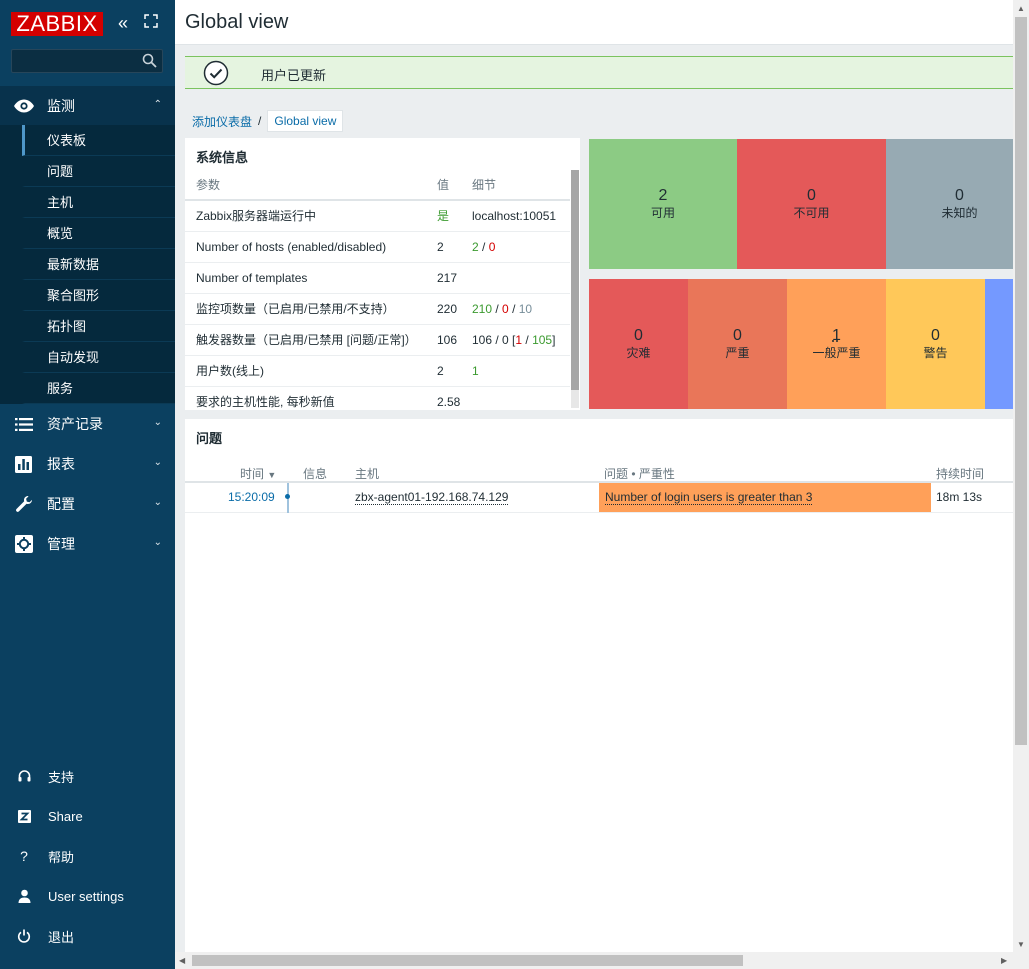 The width and height of the screenshot is (1029, 969). I want to click on table-cell: 1, so click(515, 371).